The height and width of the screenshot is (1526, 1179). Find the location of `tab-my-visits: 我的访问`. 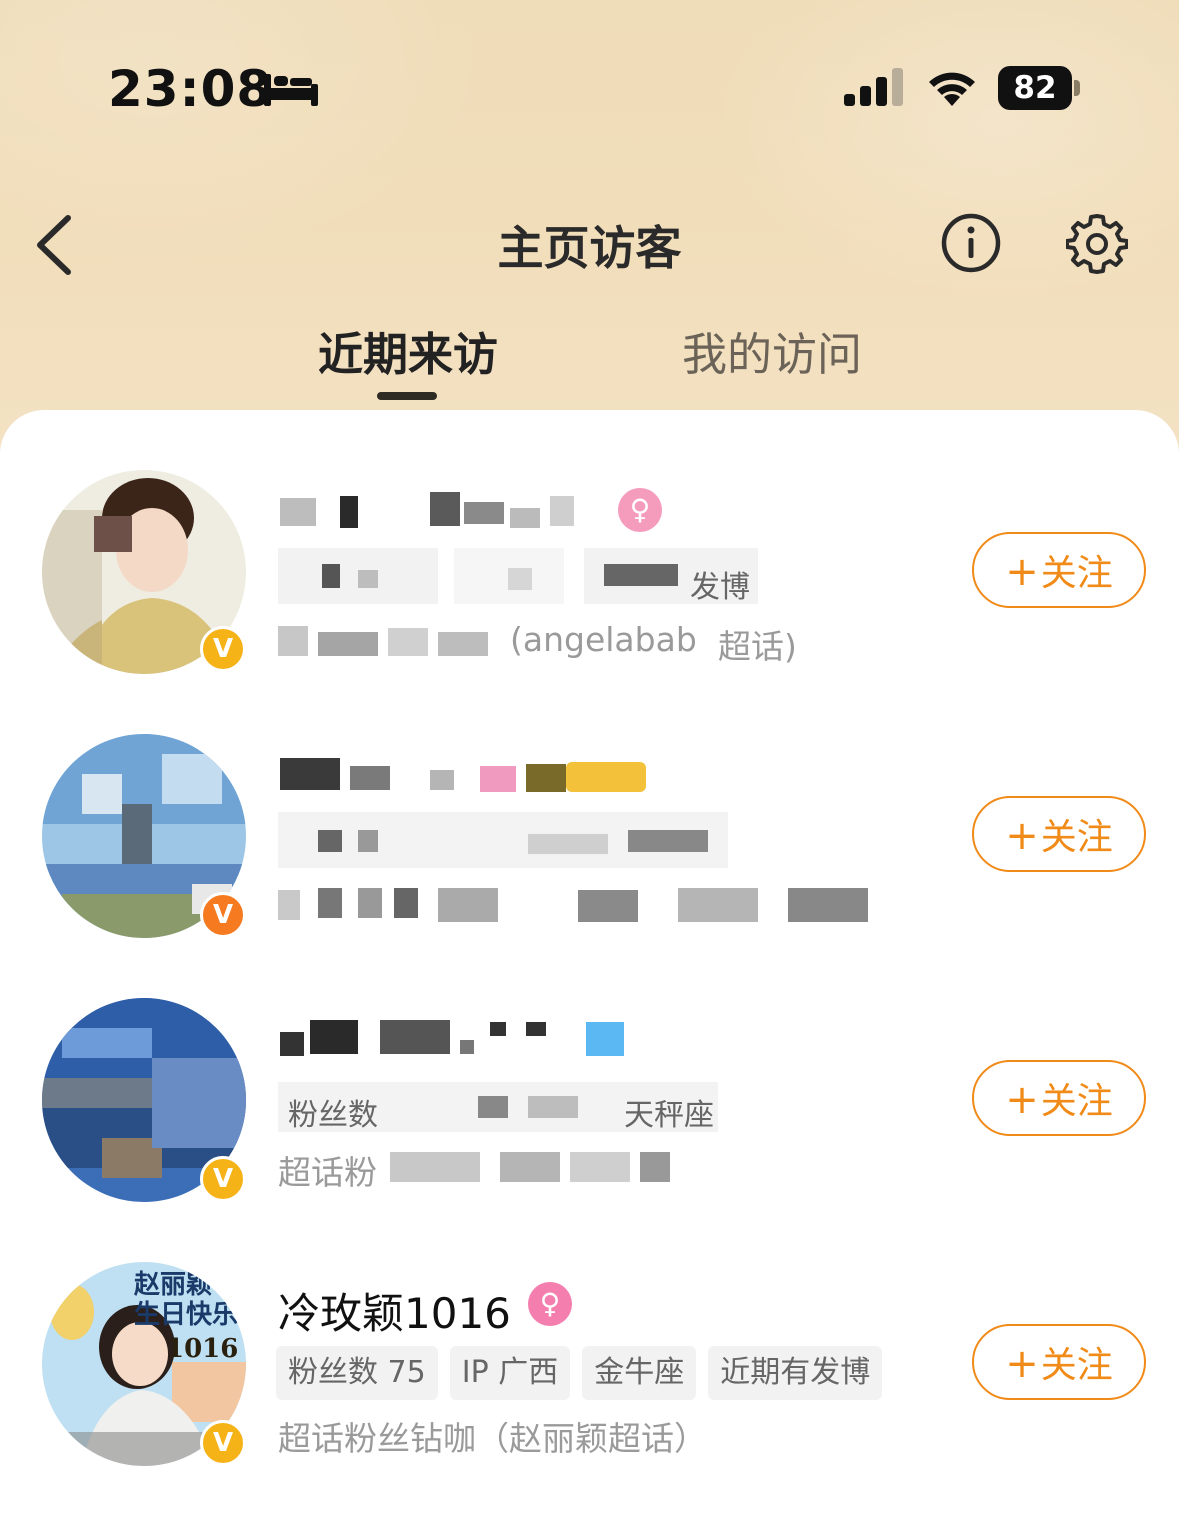

tab-my-visits: 我的访问 is located at coordinates (772, 350).